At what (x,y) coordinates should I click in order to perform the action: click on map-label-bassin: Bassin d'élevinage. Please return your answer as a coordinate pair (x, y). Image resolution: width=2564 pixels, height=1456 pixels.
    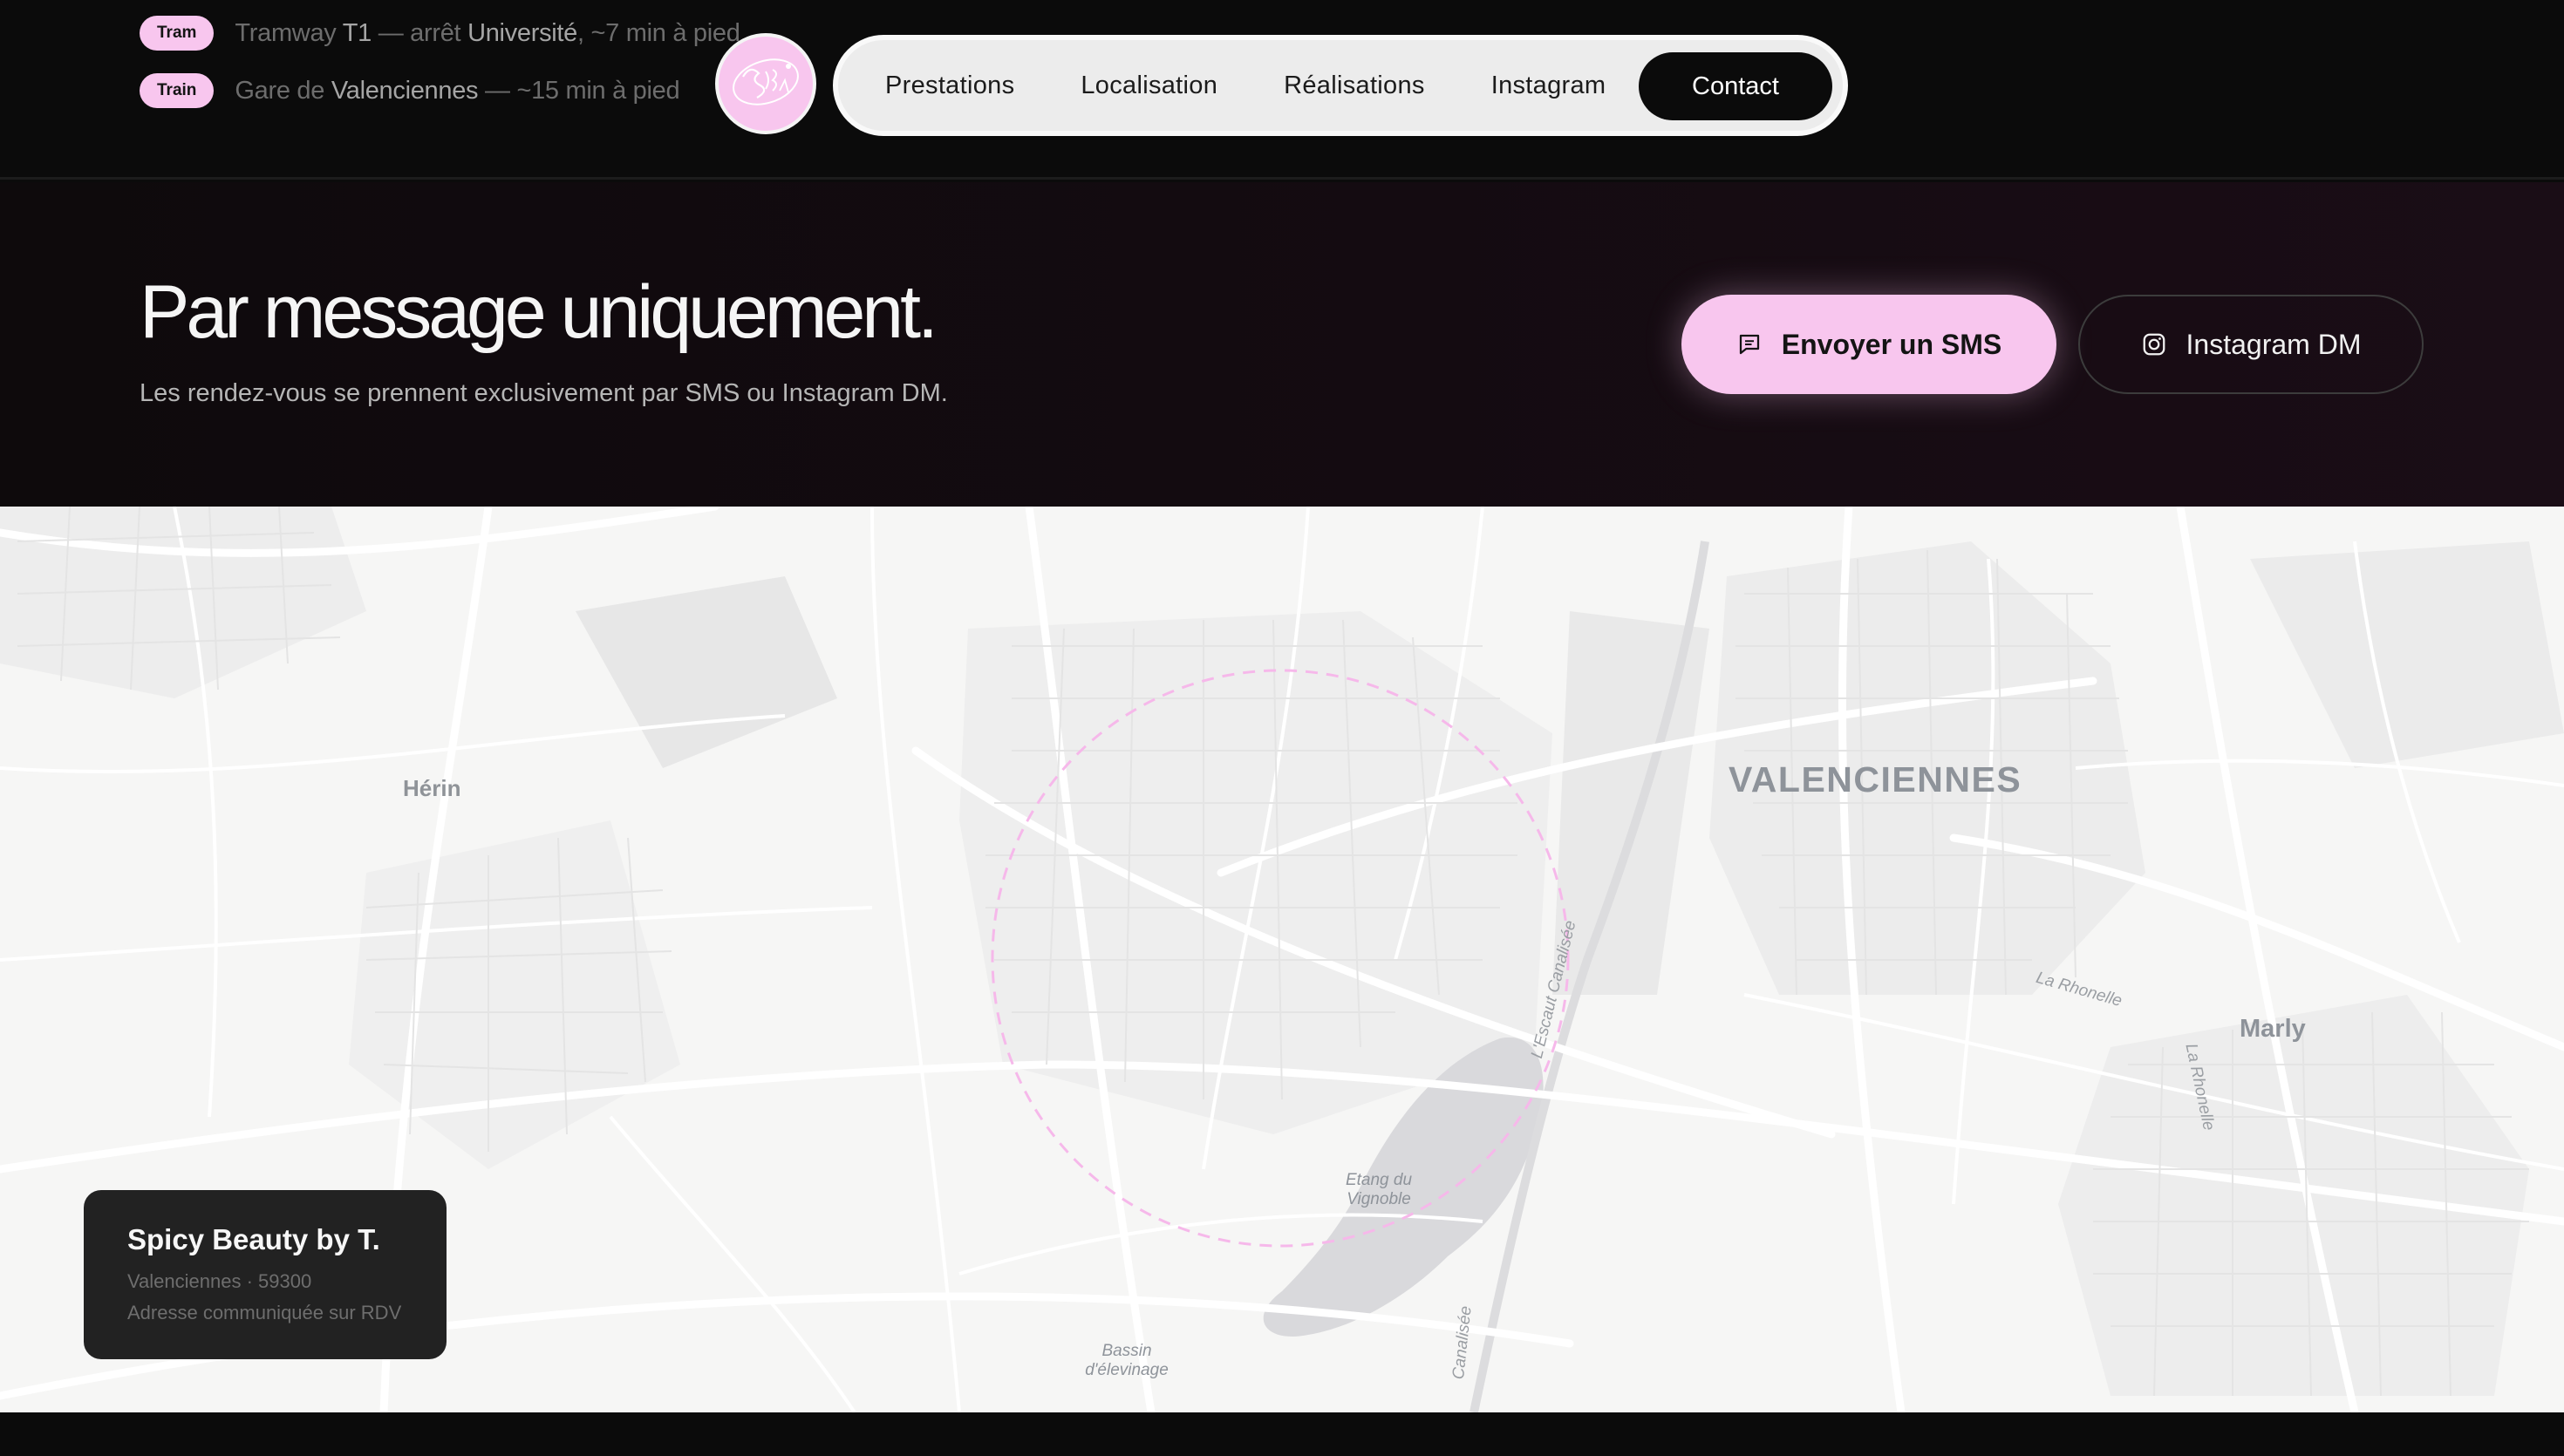
    Looking at the image, I should click on (1127, 1360).